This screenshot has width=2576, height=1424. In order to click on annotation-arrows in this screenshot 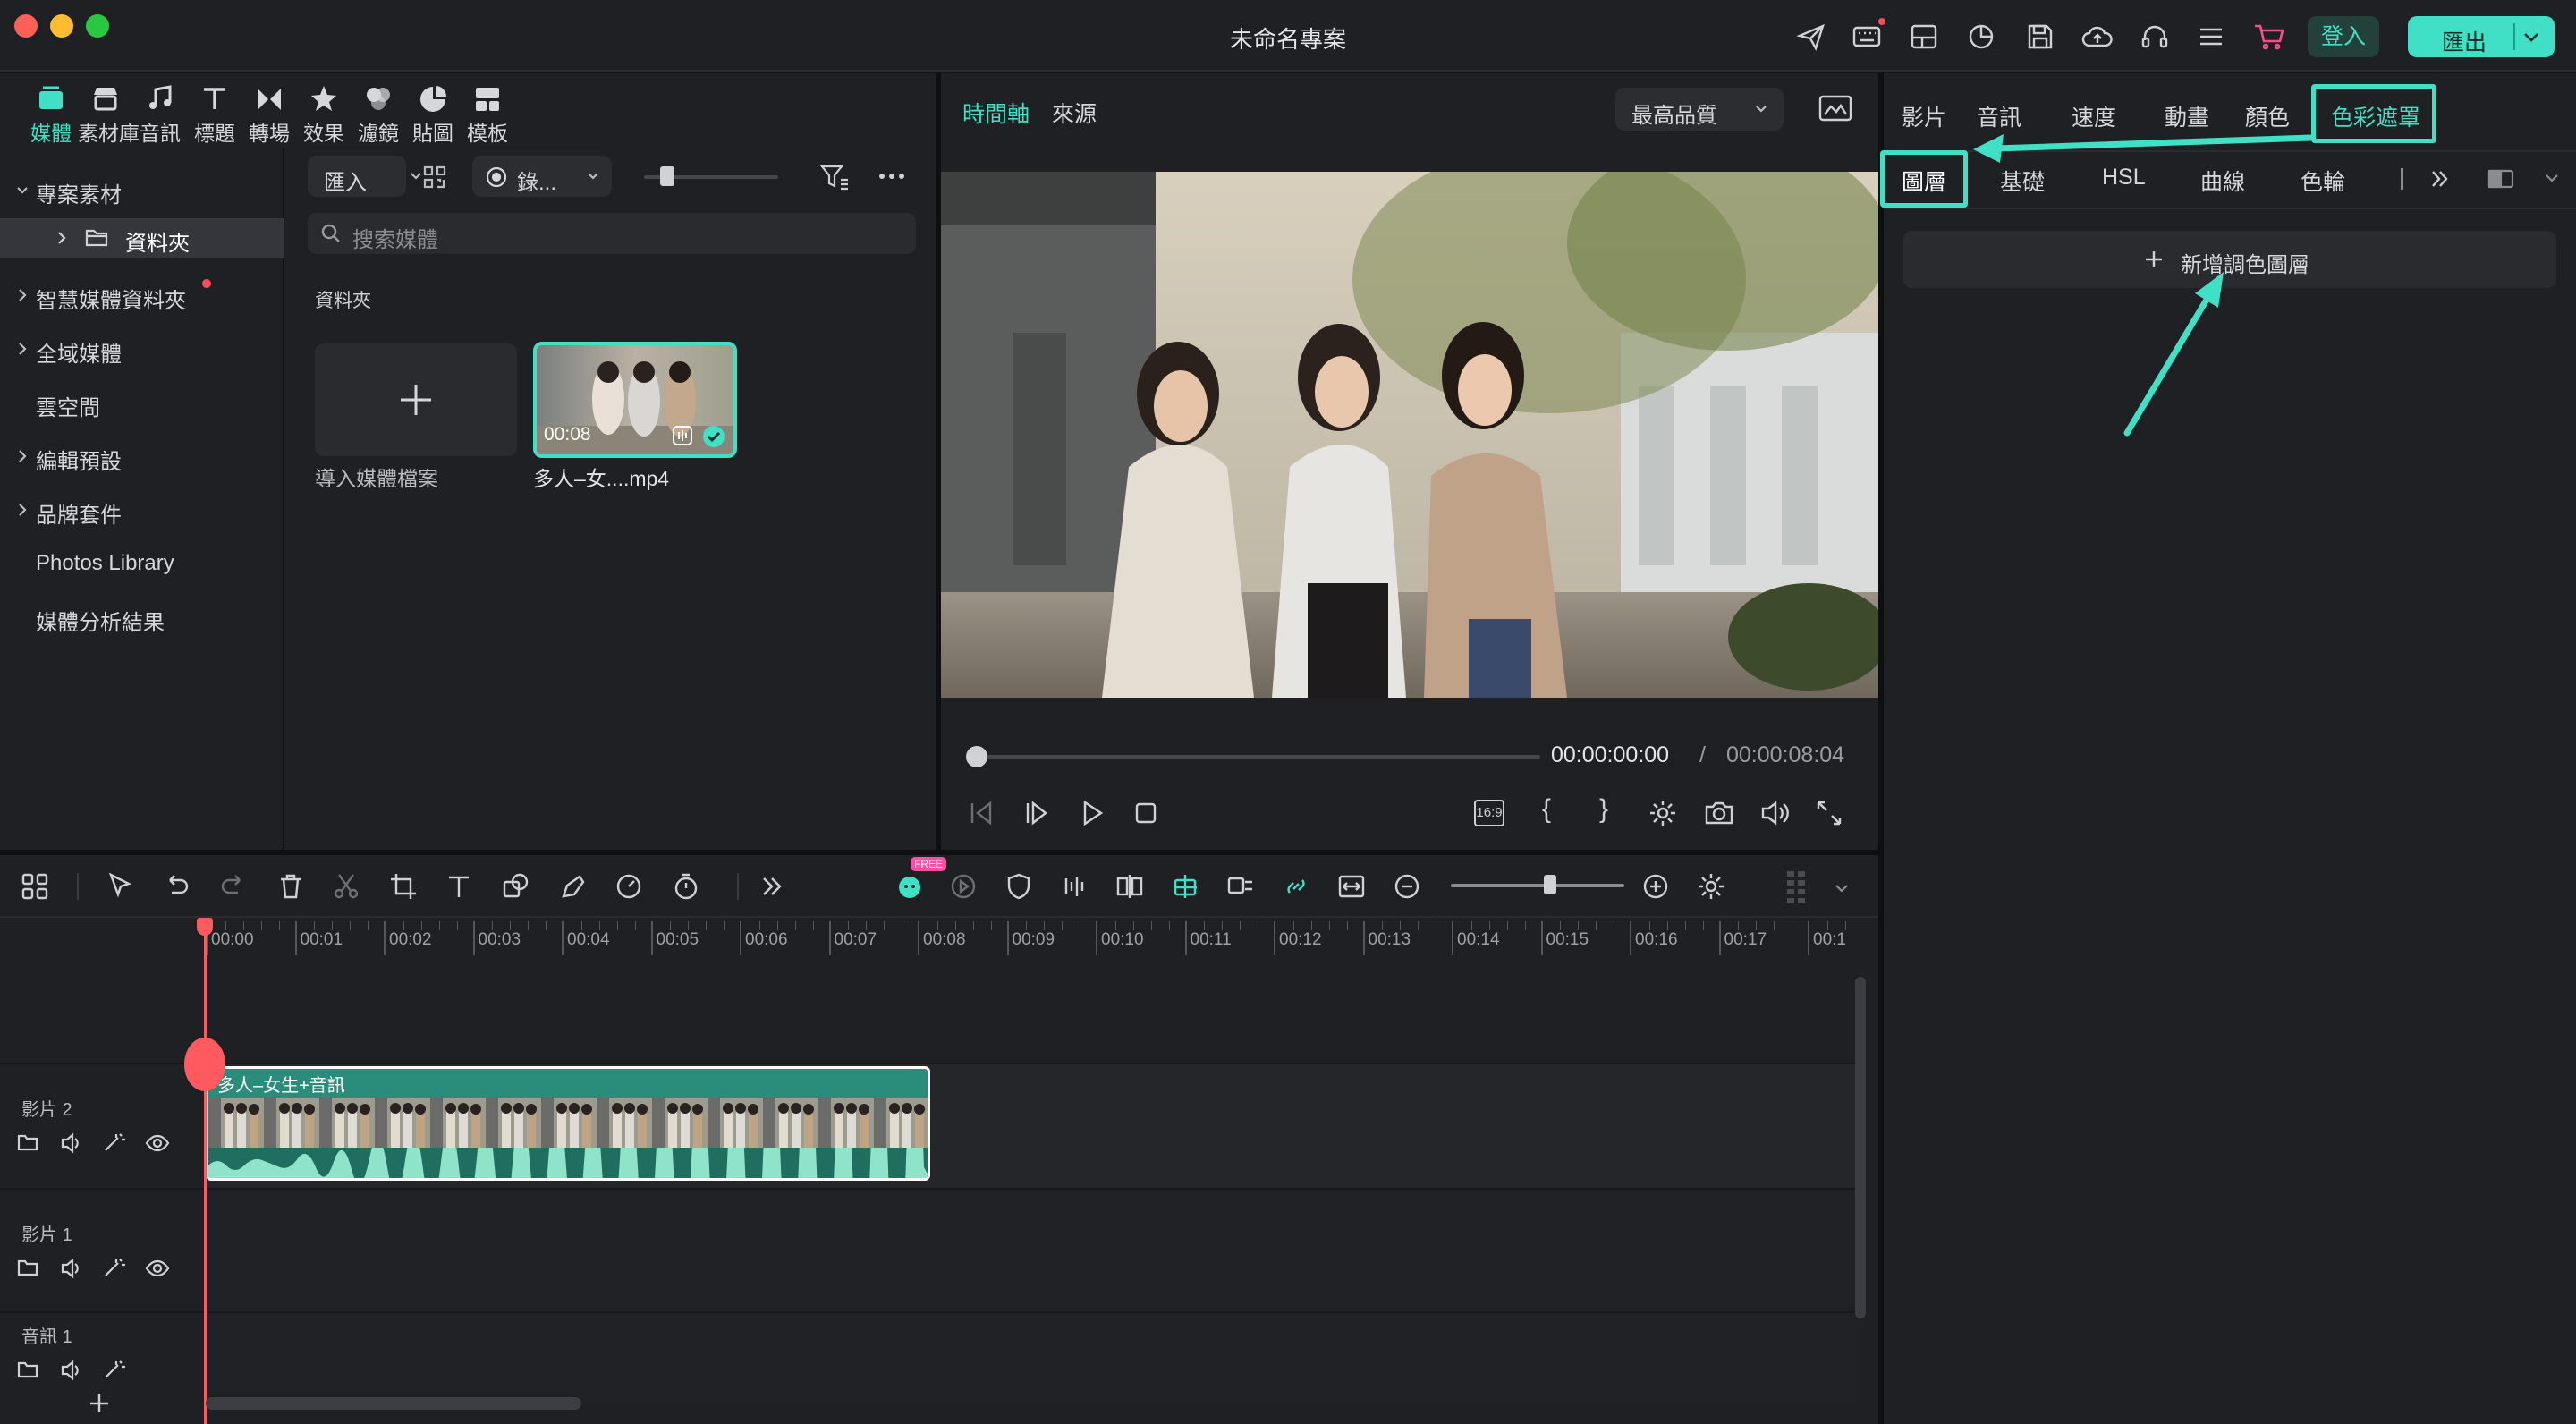, I will do `click(2144, 285)`.